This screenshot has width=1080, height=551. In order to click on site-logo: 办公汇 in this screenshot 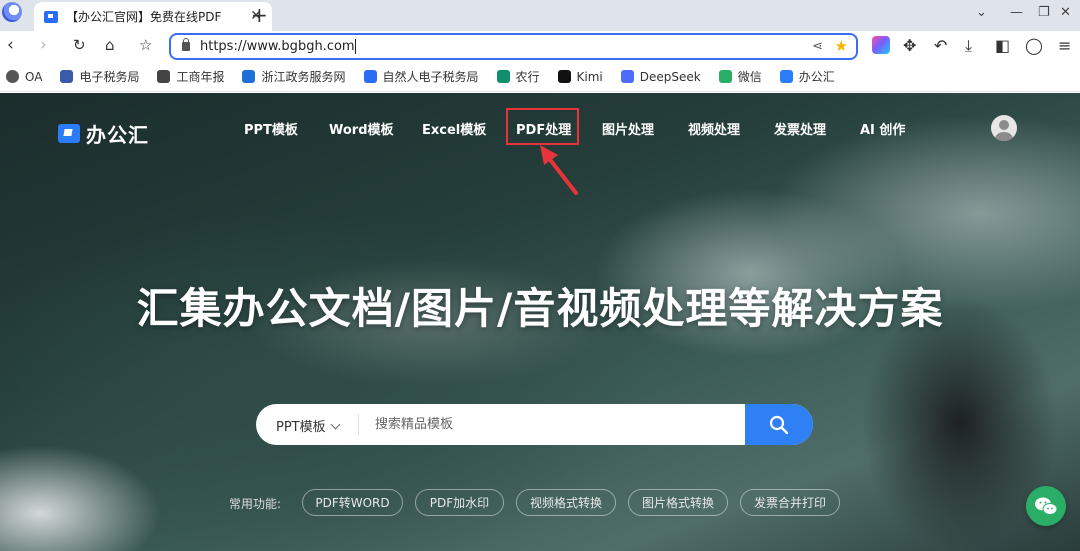, I will do `click(103, 133)`.